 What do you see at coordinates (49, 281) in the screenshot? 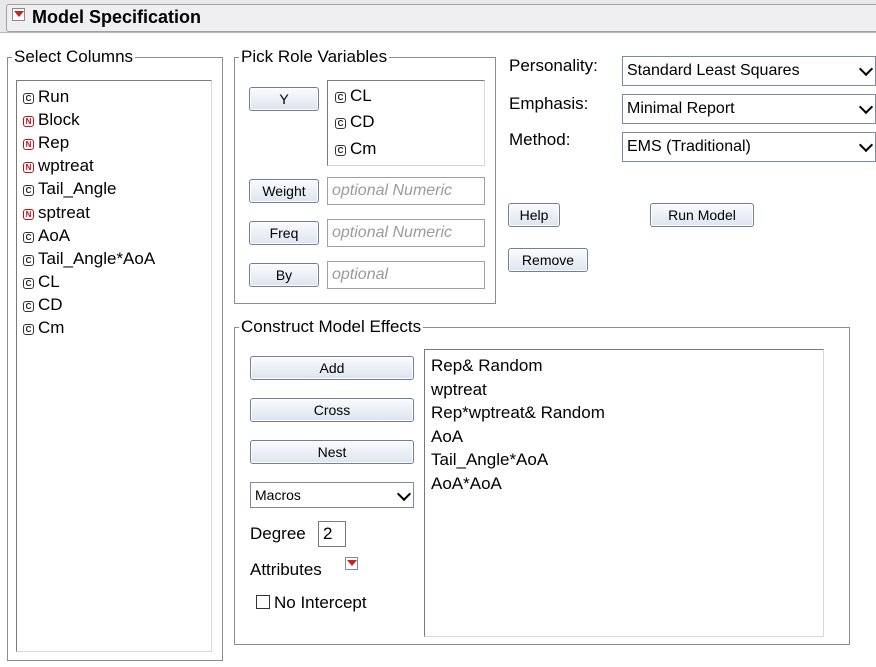
I see `column-name: CL` at bounding box center [49, 281].